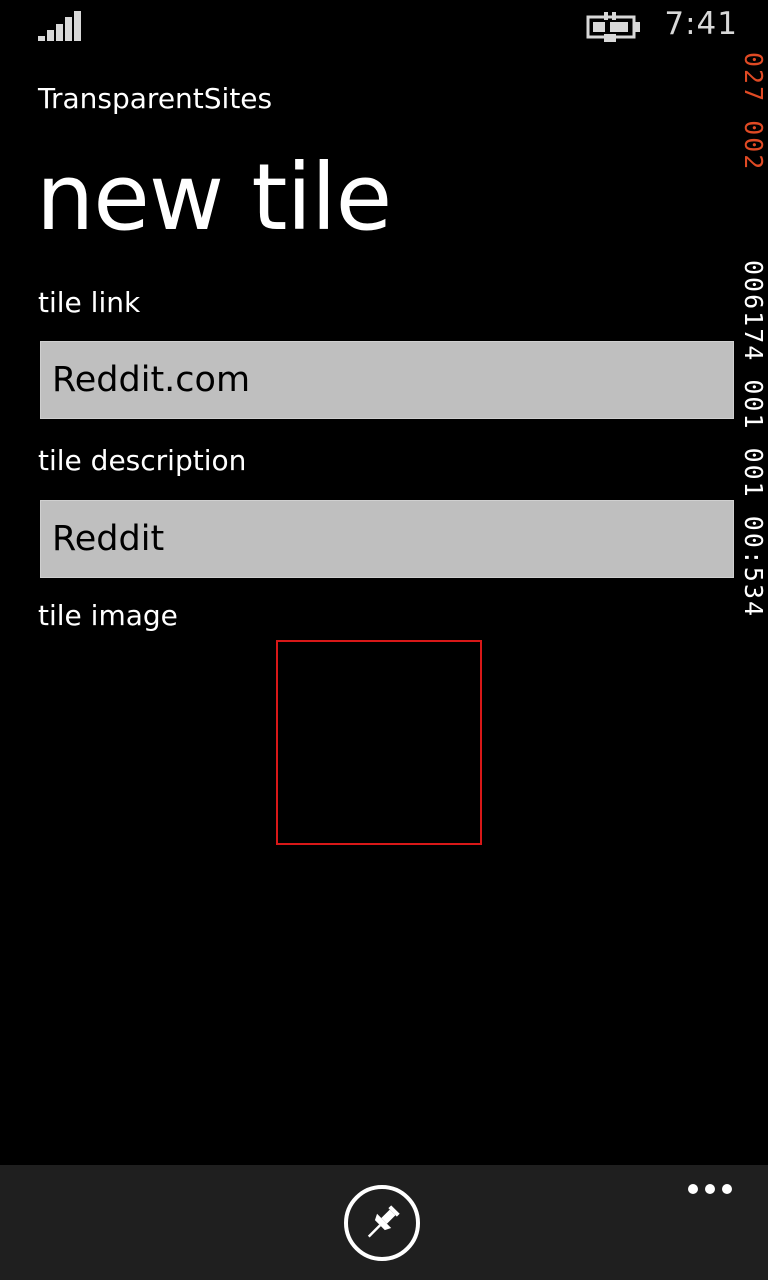 The width and height of the screenshot is (768, 1280). What do you see at coordinates (155, 98) in the screenshot?
I see `app-title: TransparentSites` at bounding box center [155, 98].